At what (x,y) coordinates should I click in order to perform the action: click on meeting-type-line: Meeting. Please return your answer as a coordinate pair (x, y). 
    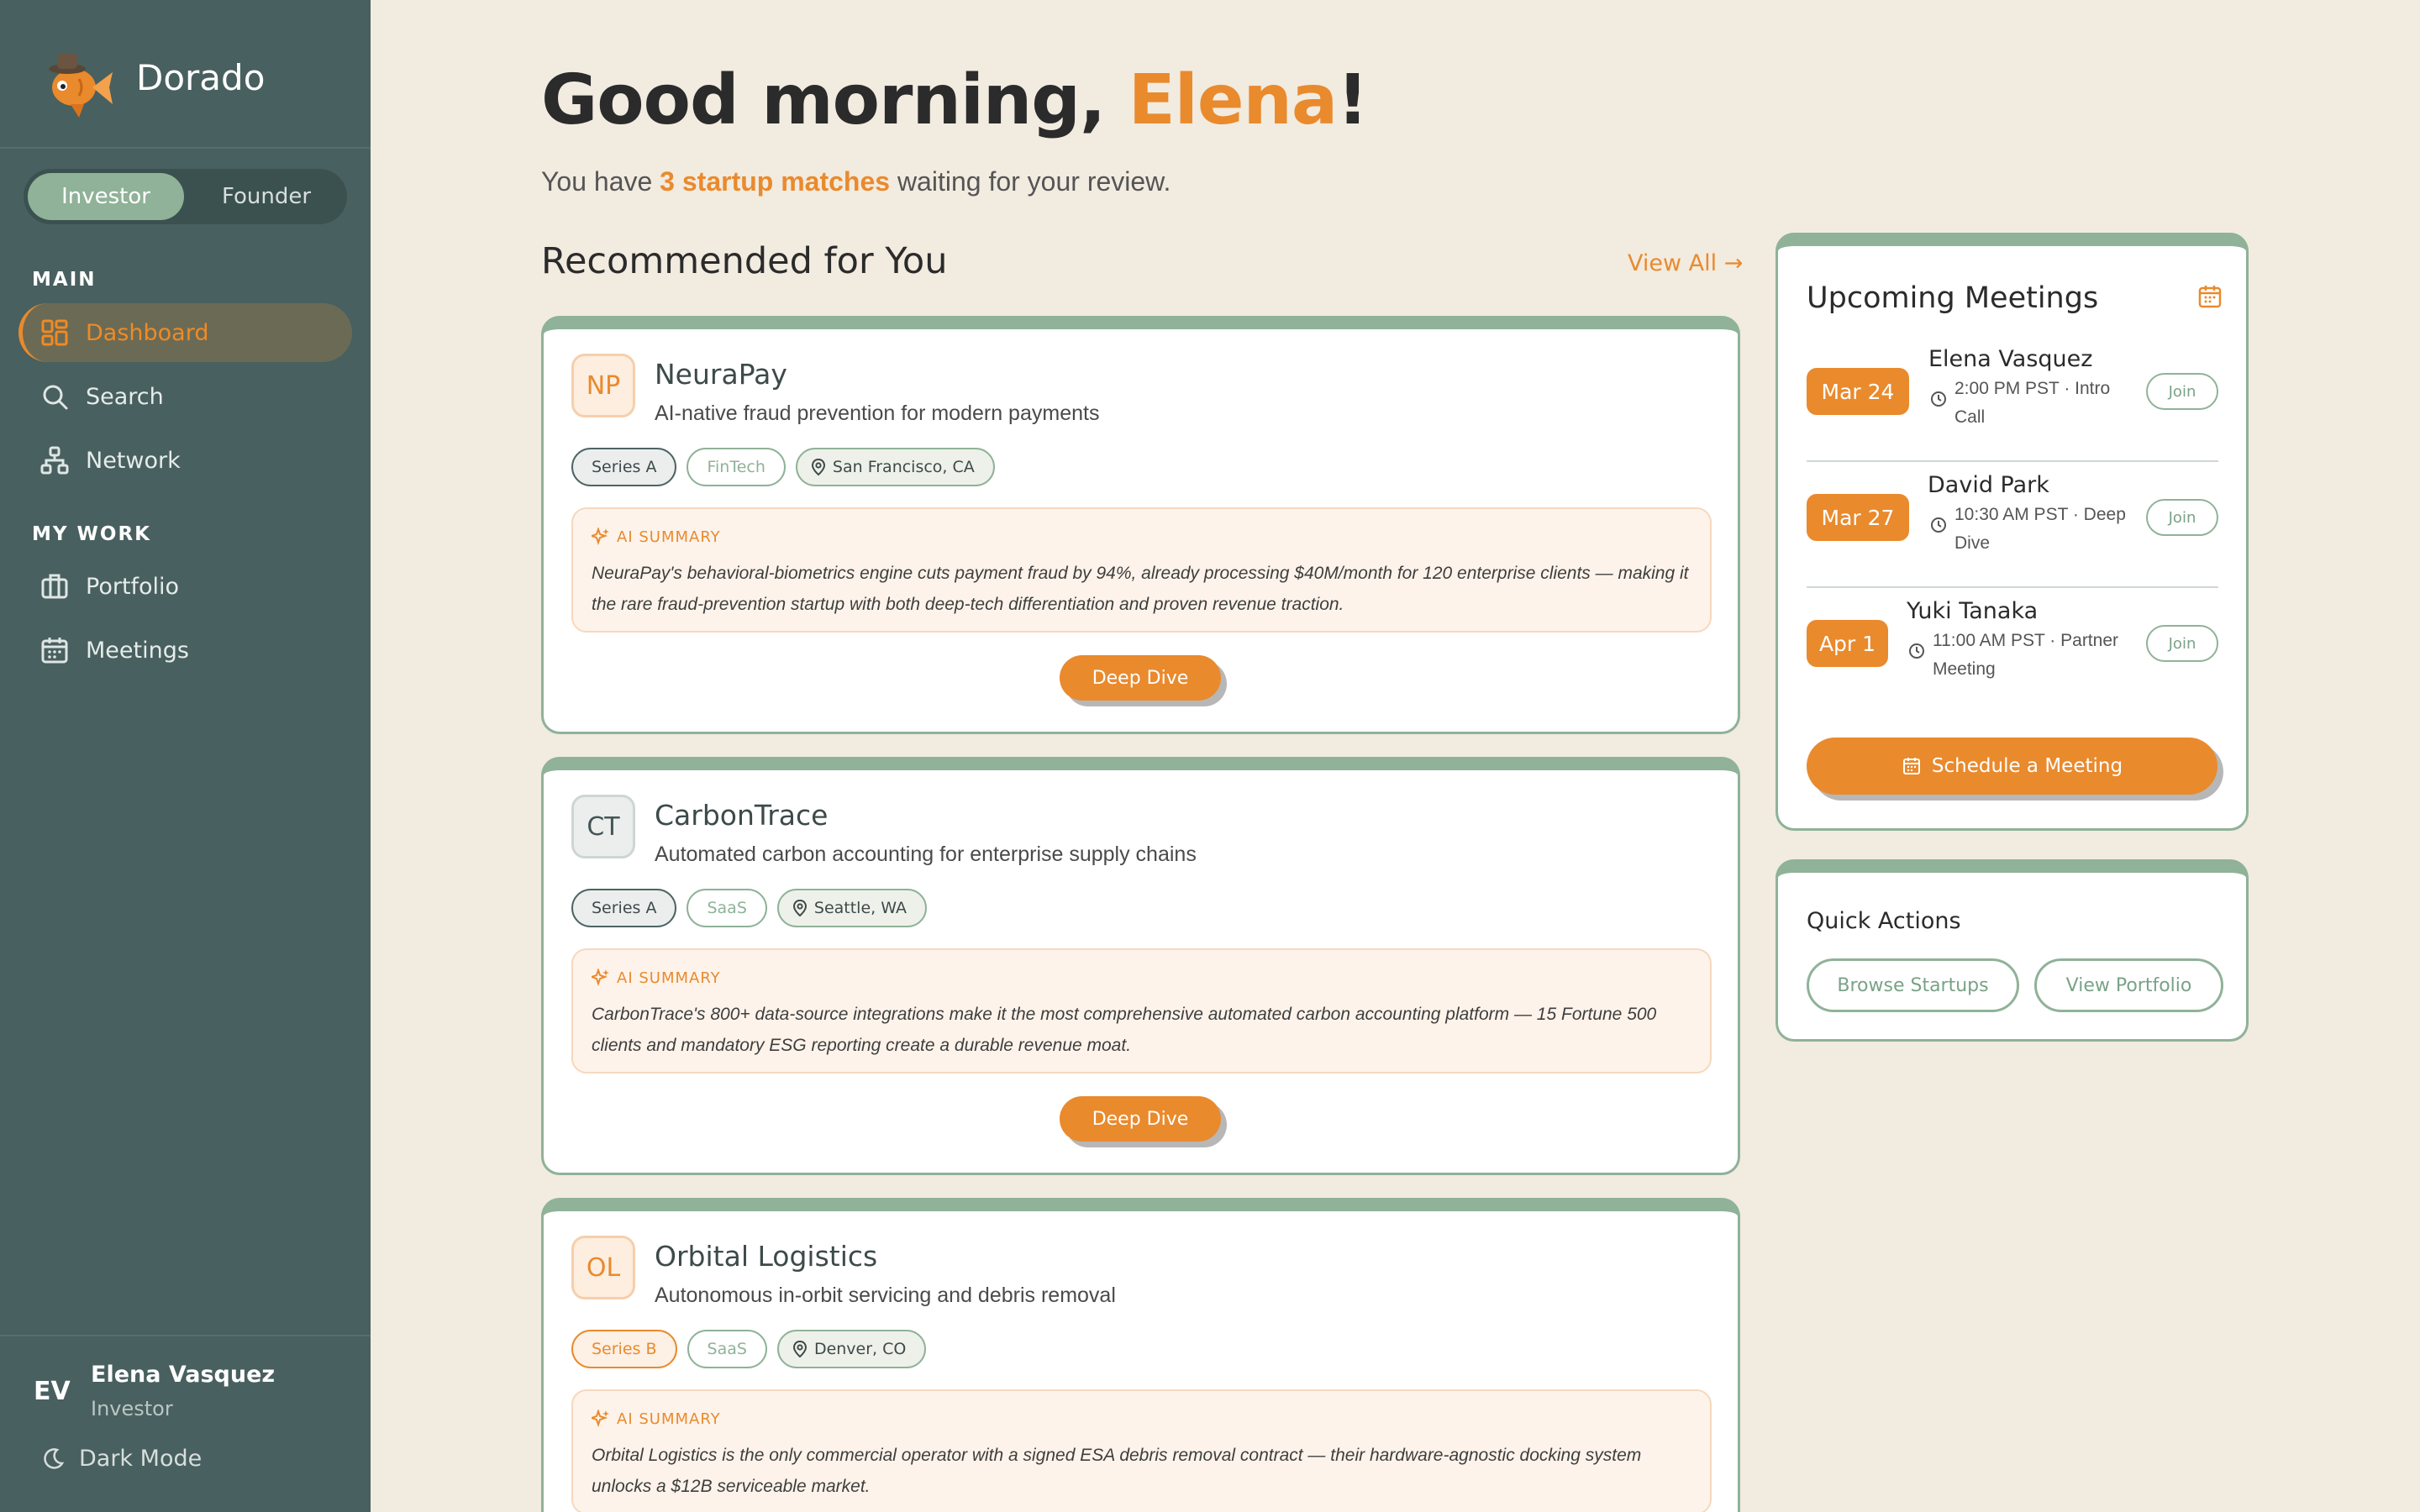
    Looking at the image, I should click on (1965, 669).